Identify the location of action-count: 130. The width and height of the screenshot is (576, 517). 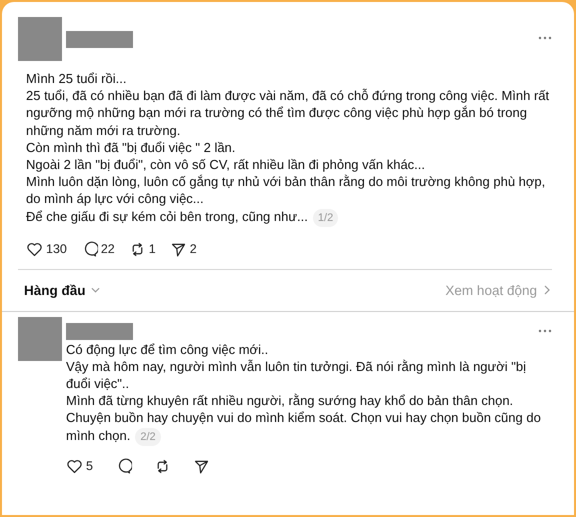
(56, 249).